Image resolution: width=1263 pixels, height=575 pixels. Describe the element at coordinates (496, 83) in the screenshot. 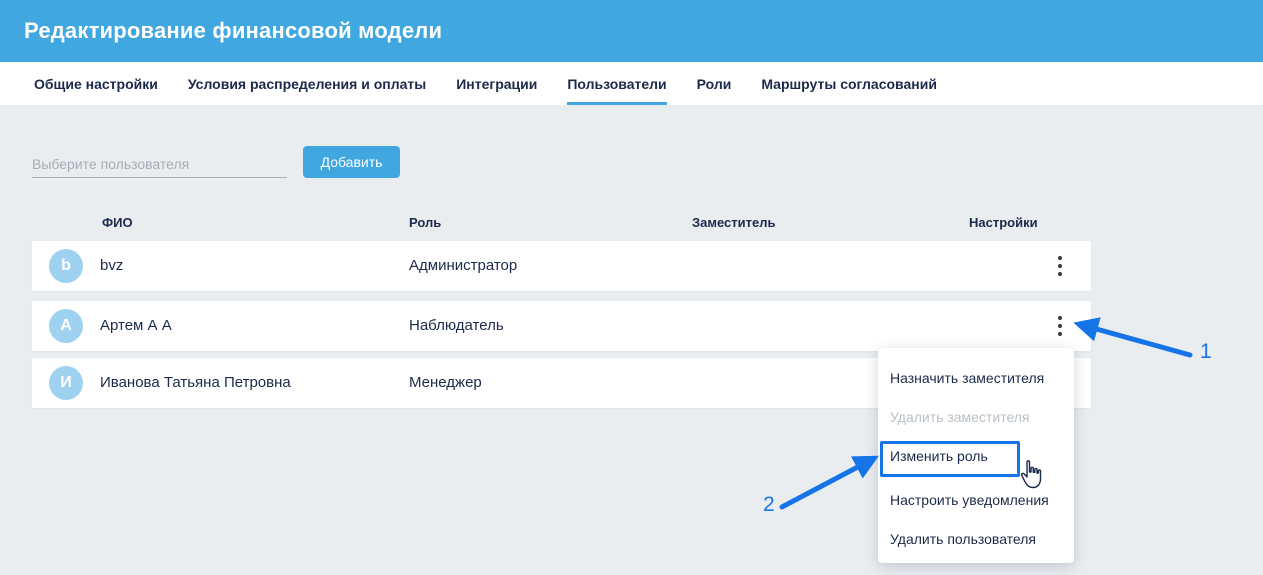

I see `tab-integrations: Интеграции` at that location.